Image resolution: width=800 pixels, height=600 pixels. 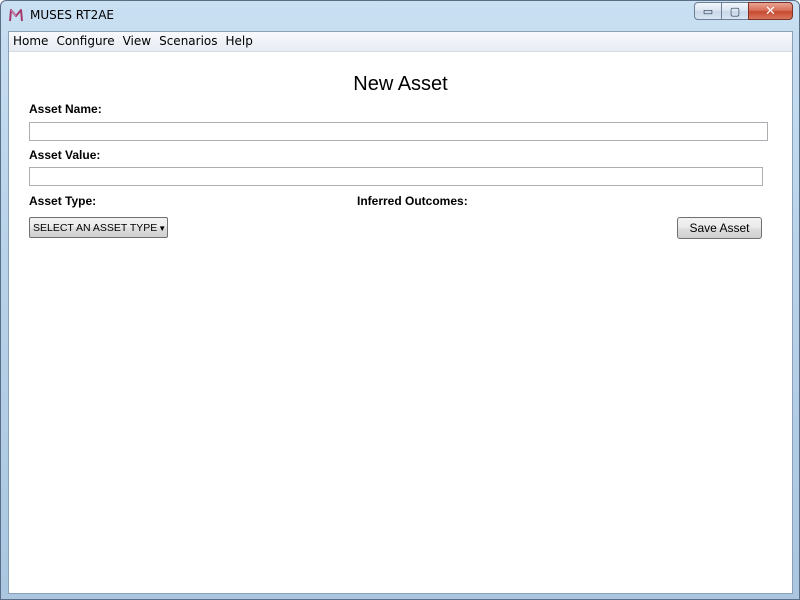 What do you see at coordinates (239, 41) in the screenshot?
I see `menu-help: Help` at bounding box center [239, 41].